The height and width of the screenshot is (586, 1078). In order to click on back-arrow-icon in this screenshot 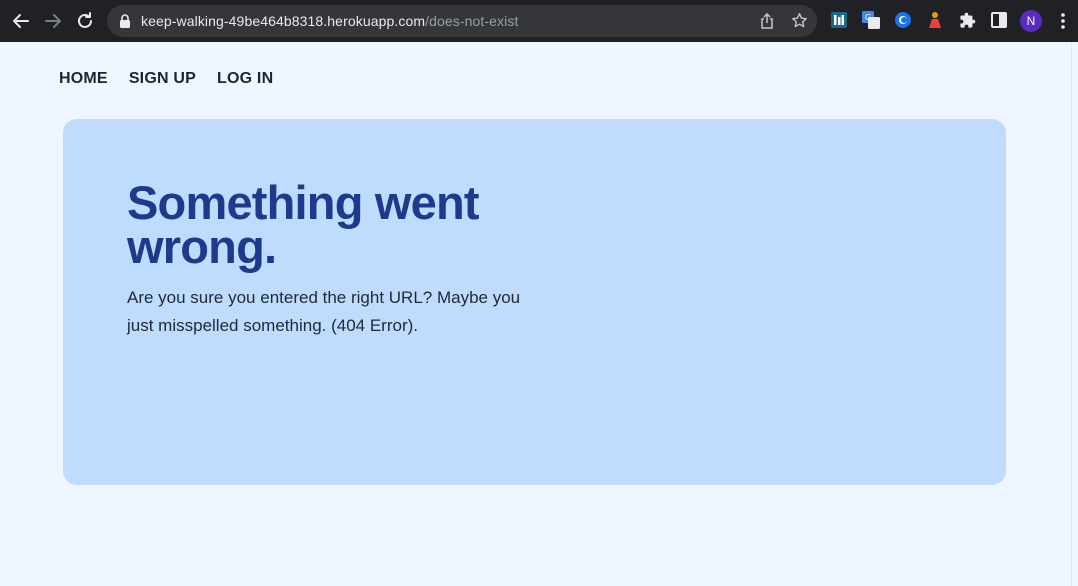, I will do `click(21, 21)`.